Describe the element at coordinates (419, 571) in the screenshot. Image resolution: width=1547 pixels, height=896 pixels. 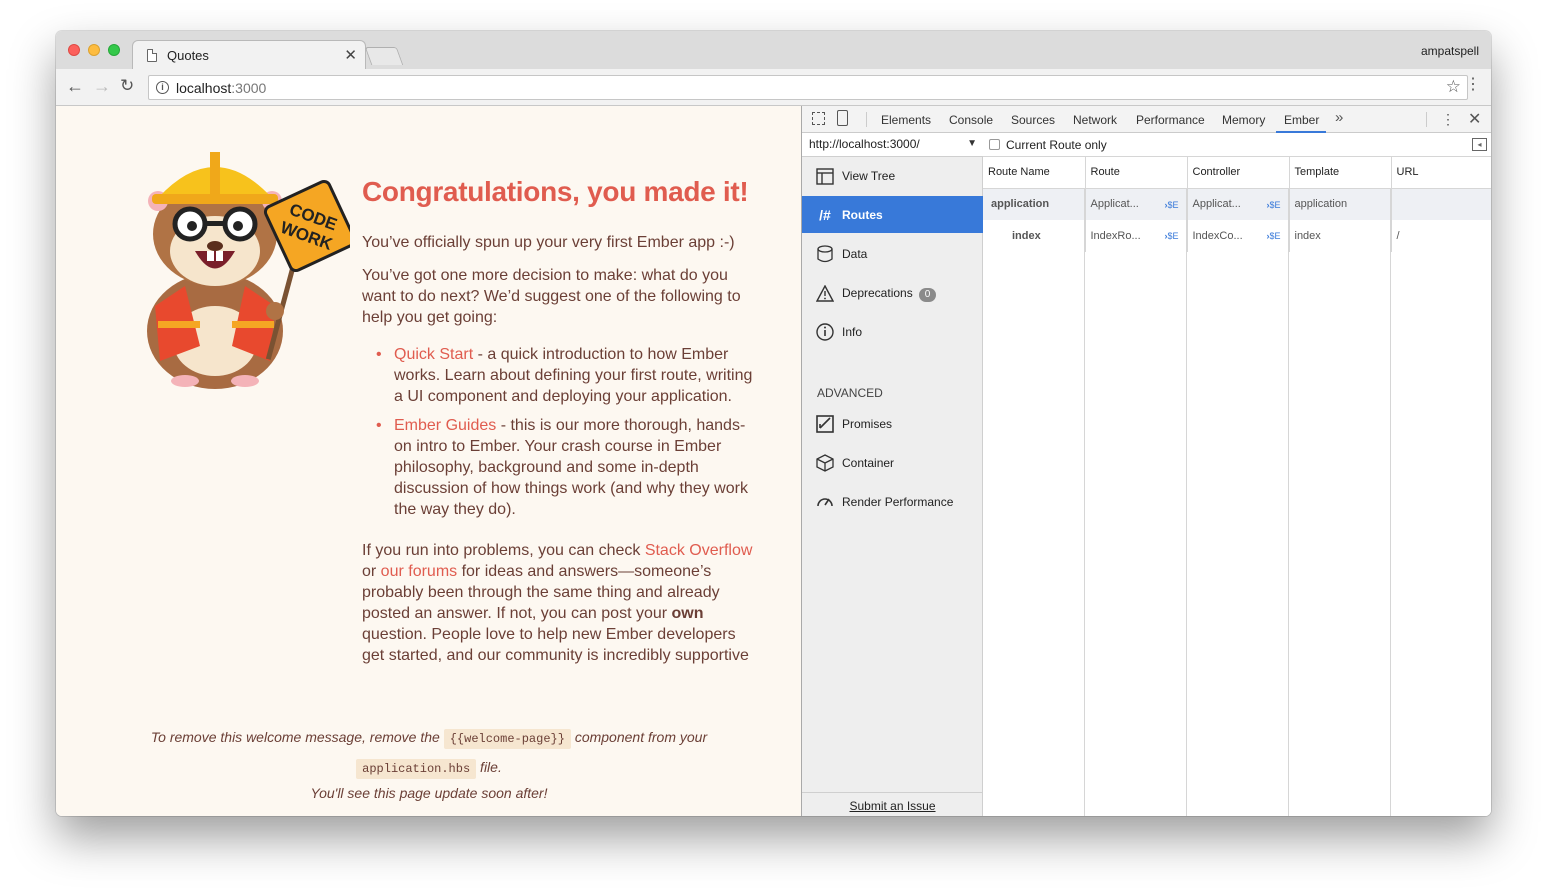
I see `forums-link: our forums` at that location.